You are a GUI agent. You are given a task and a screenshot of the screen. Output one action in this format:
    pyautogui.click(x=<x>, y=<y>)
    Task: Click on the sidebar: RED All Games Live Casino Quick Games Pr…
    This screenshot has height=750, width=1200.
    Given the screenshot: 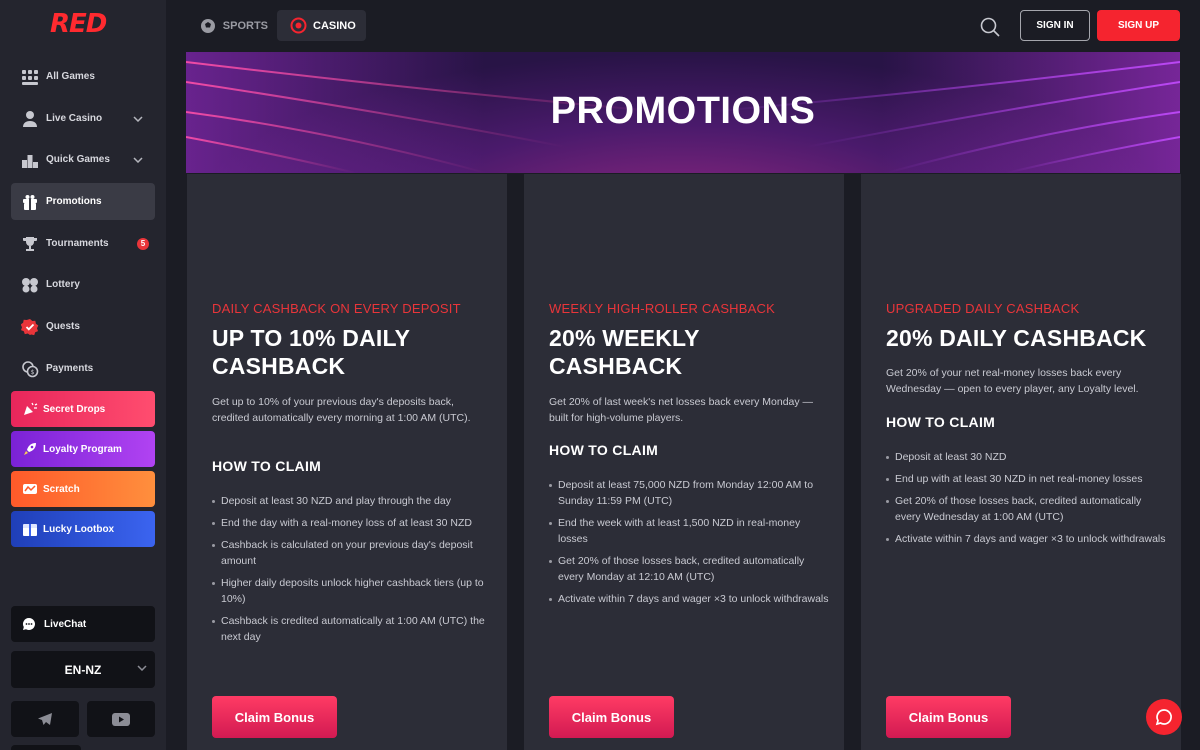 What is the action you would take?
    pyautogui.click(x=83, y=375)
    